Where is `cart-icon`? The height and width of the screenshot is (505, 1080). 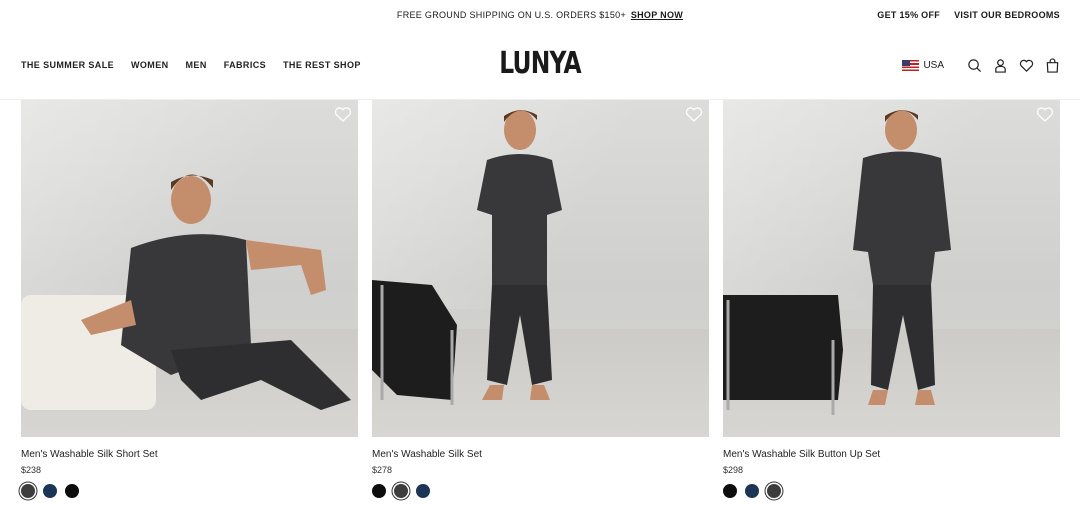
cart-icon is located at coordinates (1052, 65).